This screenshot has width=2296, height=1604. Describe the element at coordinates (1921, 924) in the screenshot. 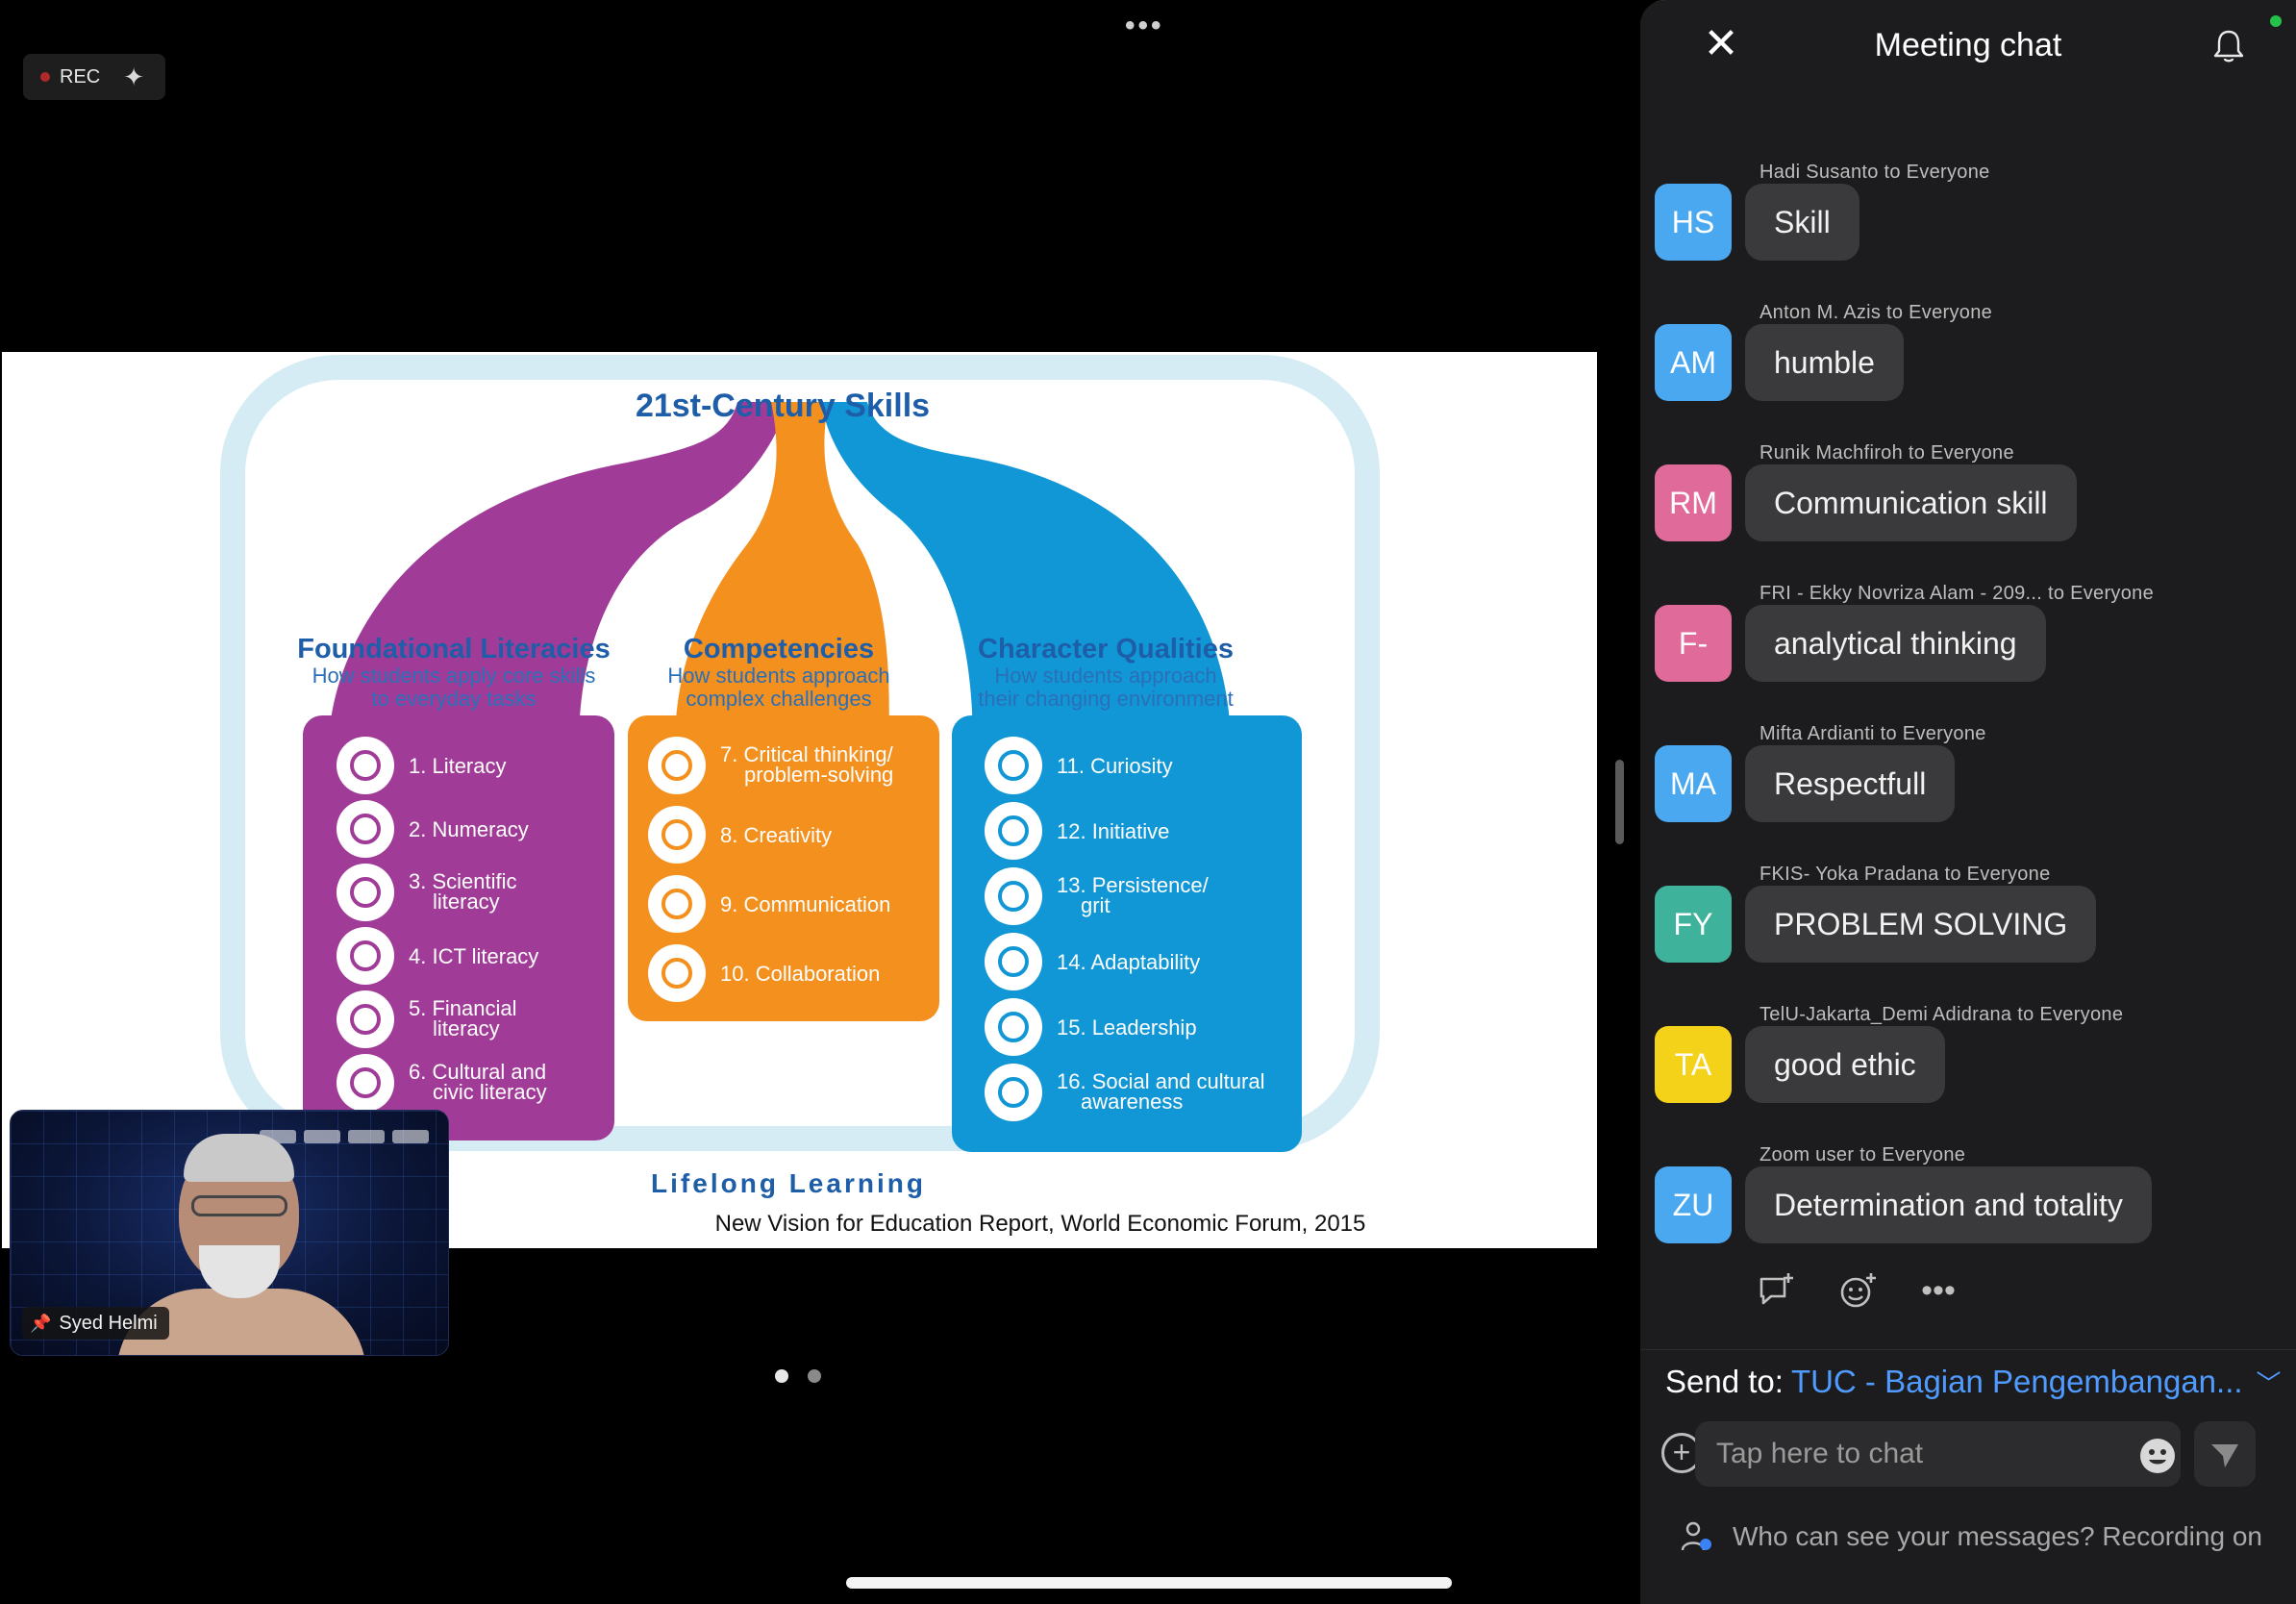

I see `message-bubble: PROBLEM SOLVING` at that location.